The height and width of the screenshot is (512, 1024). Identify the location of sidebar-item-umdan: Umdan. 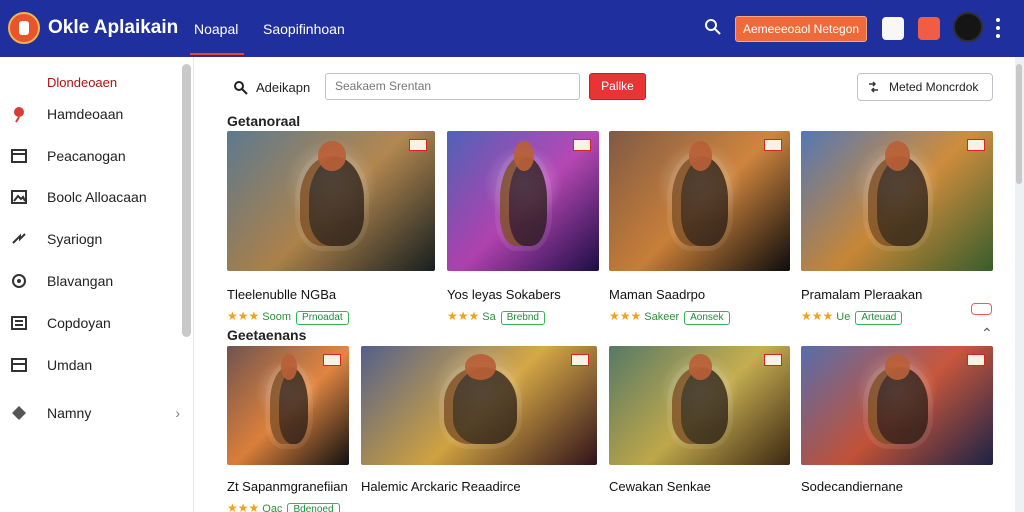
(95, 366).